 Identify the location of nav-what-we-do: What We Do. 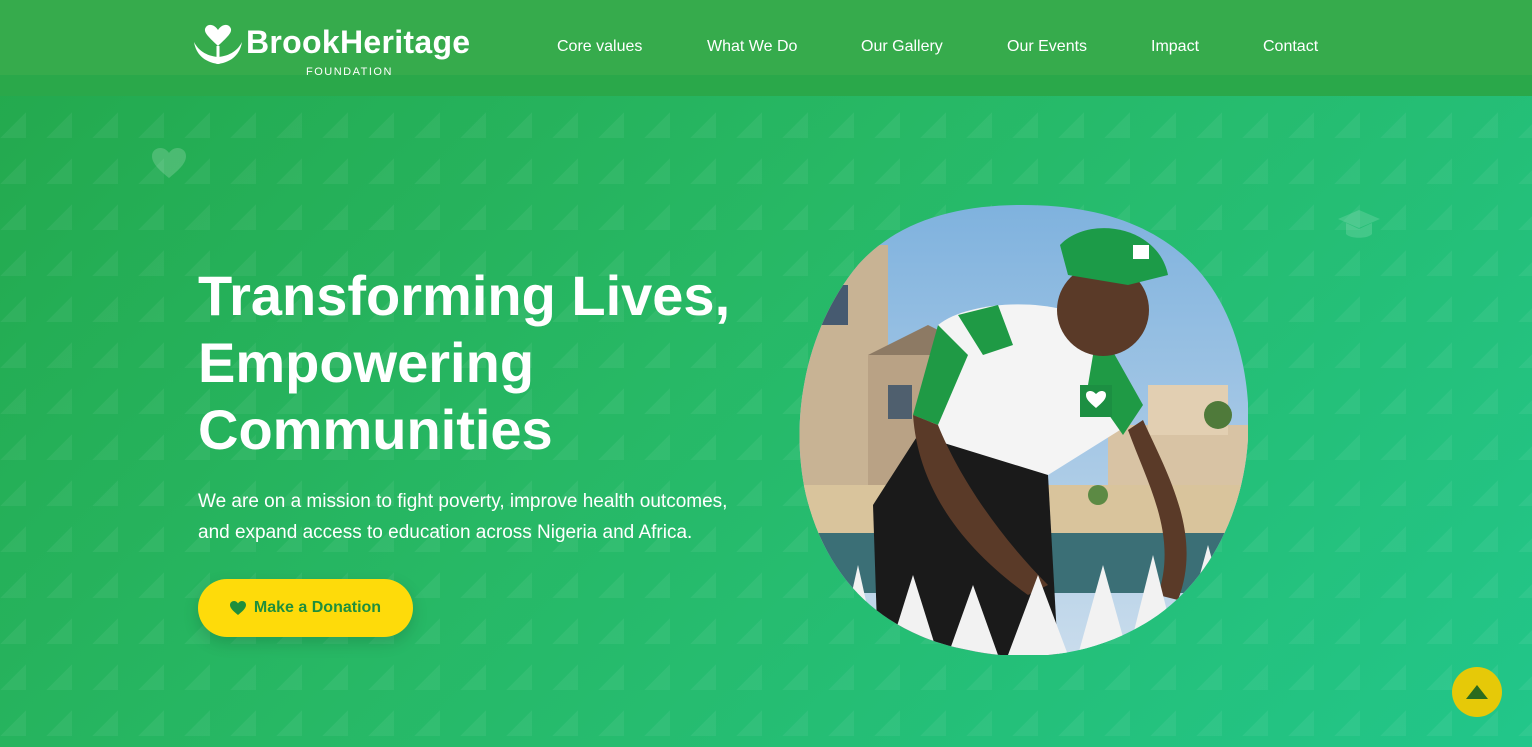
(752, 47).